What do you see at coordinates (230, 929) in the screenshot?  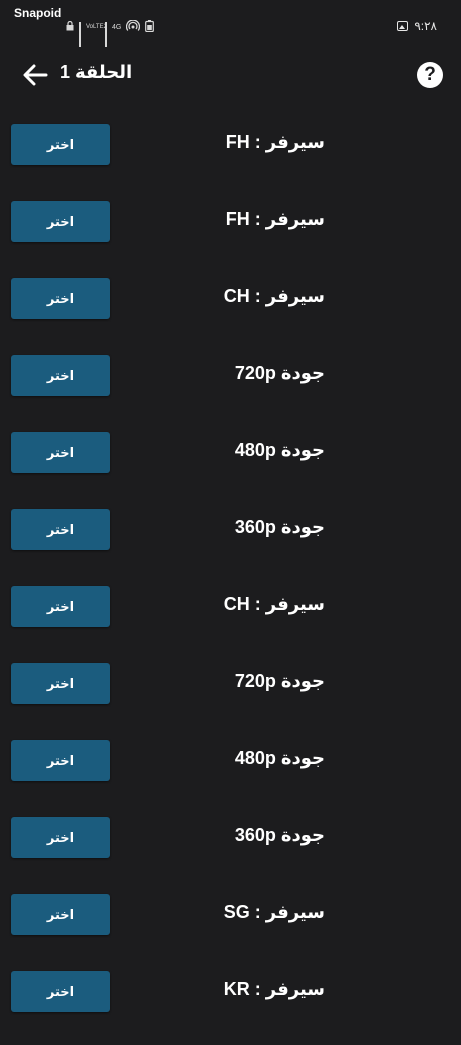 I see `list-item: اختر SG سيرفر :` at bounding box center [230, 929].